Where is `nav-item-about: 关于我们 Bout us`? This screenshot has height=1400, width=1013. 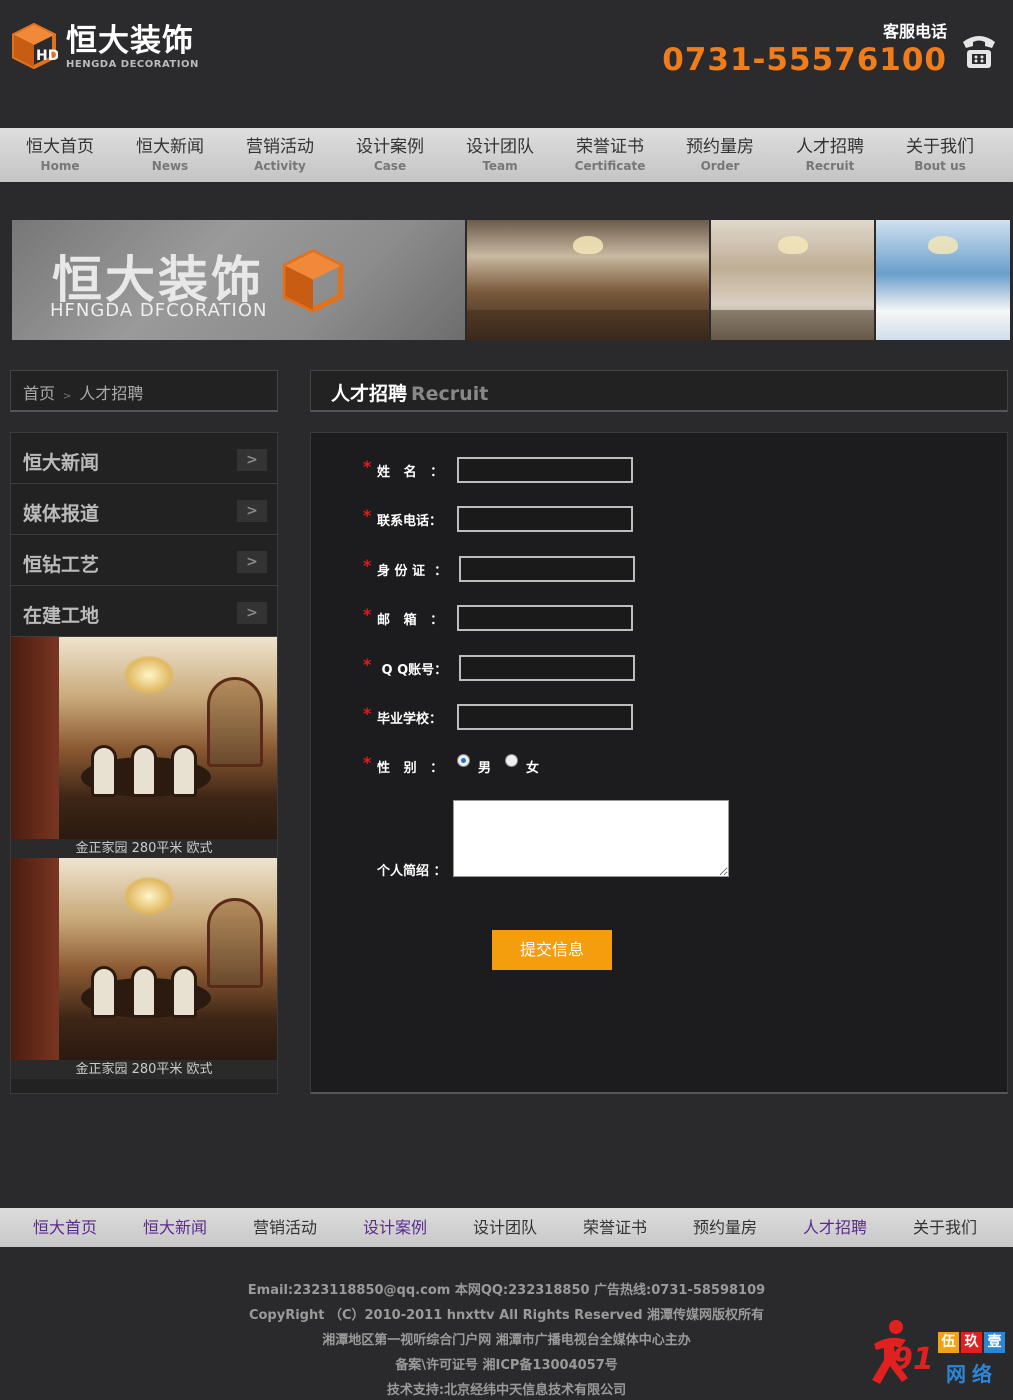 nav-item-about: 关于我们 Bout us is located at coordinates (940, 155).